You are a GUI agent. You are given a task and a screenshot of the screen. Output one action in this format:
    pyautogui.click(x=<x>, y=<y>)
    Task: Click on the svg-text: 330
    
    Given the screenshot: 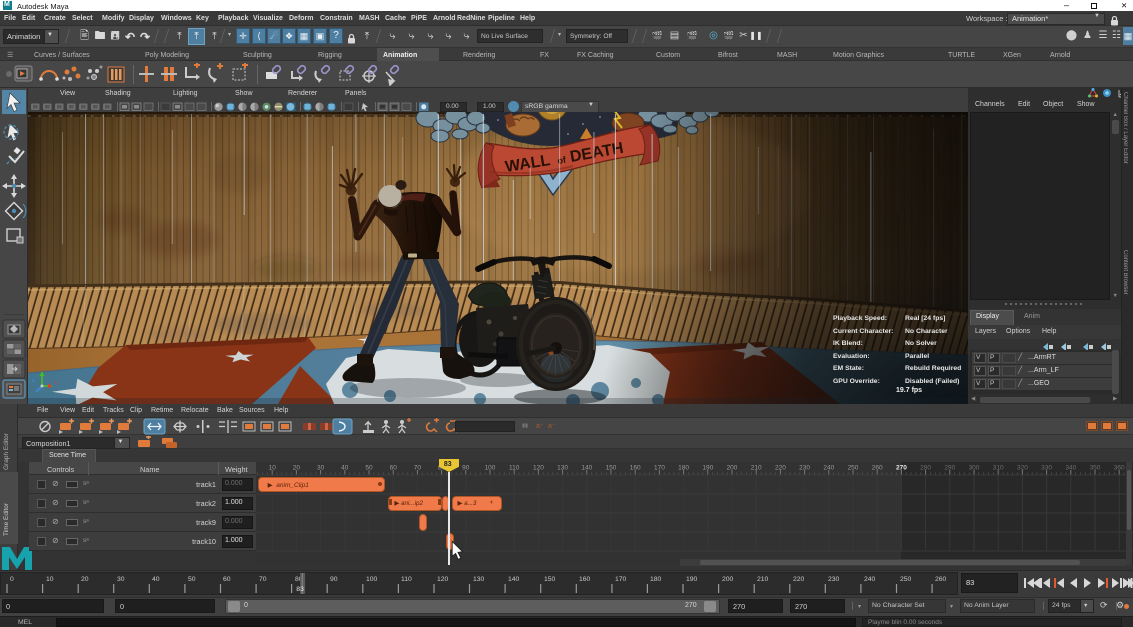 What is the action you would take?
    pyautogui.click(x=1046, y=468)
    